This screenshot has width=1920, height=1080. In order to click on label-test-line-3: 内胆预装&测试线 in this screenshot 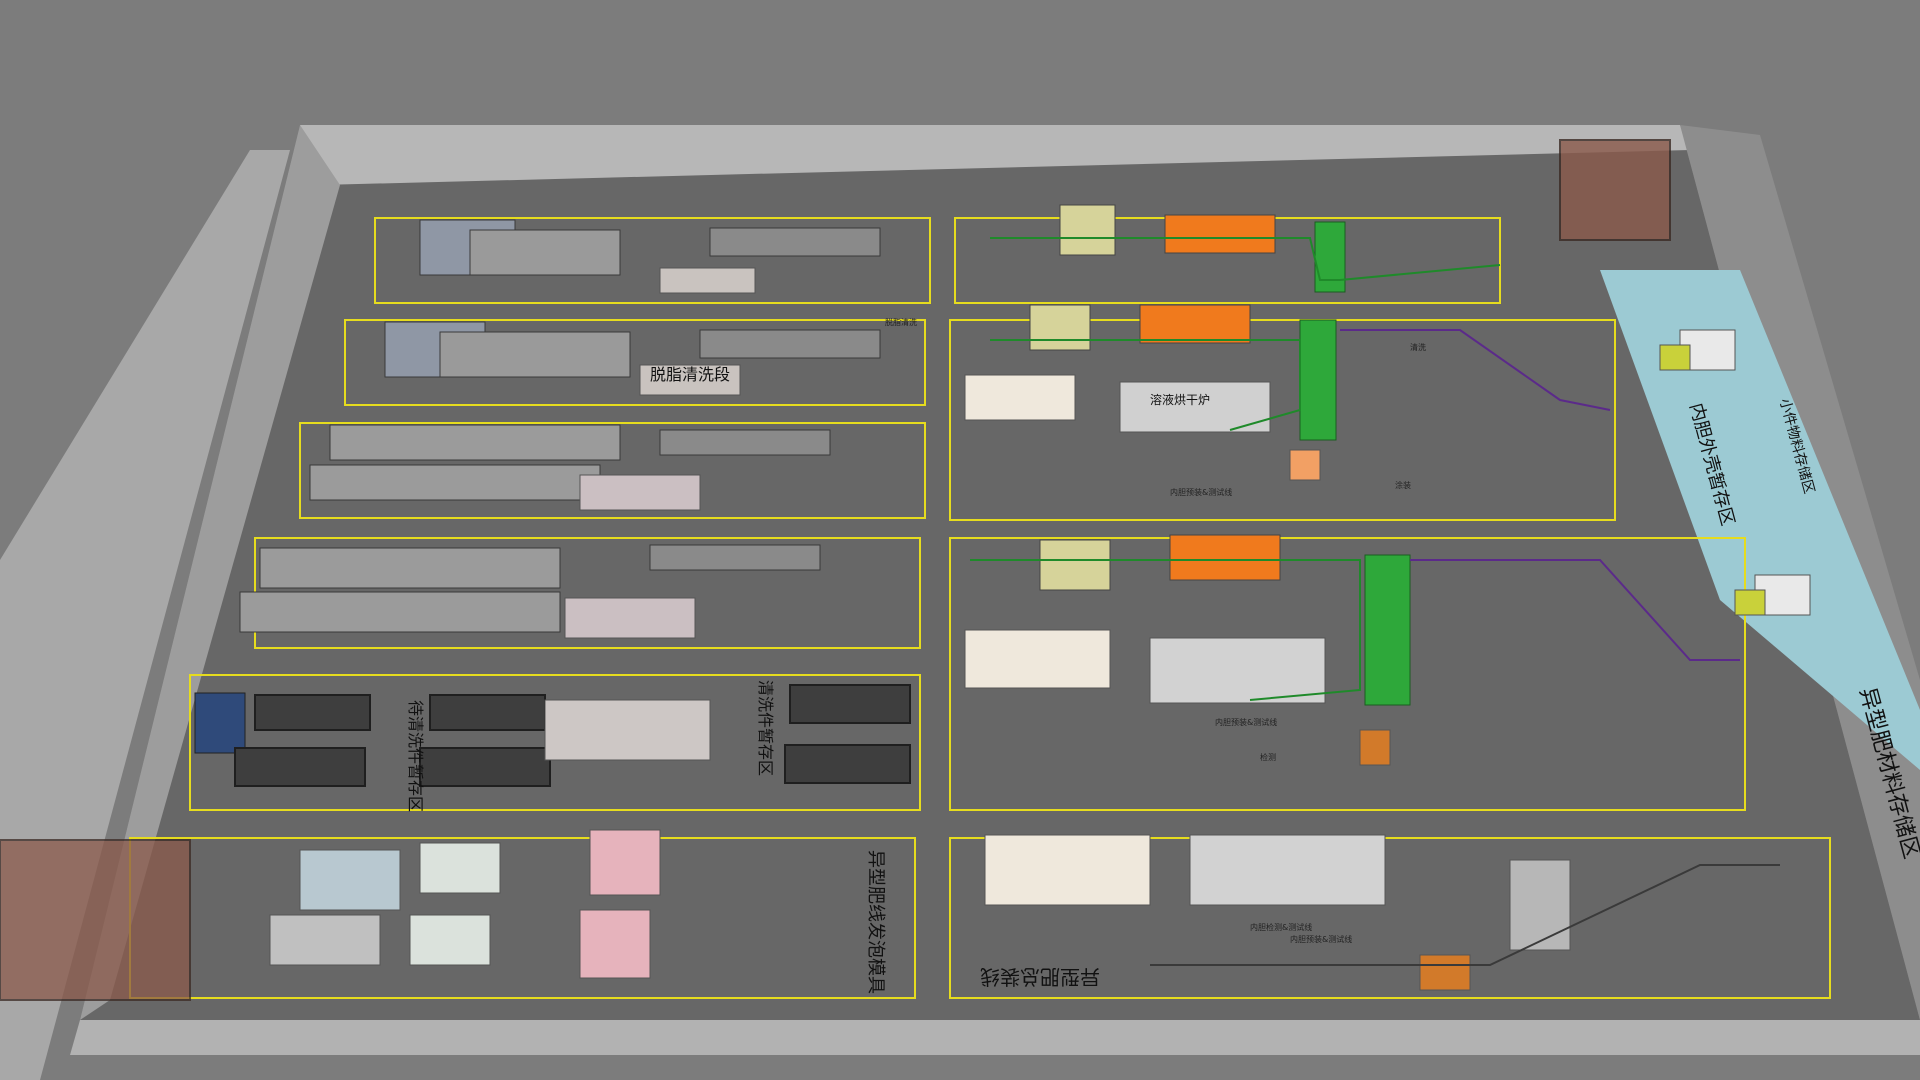, I will do `click(1321, 939)`.